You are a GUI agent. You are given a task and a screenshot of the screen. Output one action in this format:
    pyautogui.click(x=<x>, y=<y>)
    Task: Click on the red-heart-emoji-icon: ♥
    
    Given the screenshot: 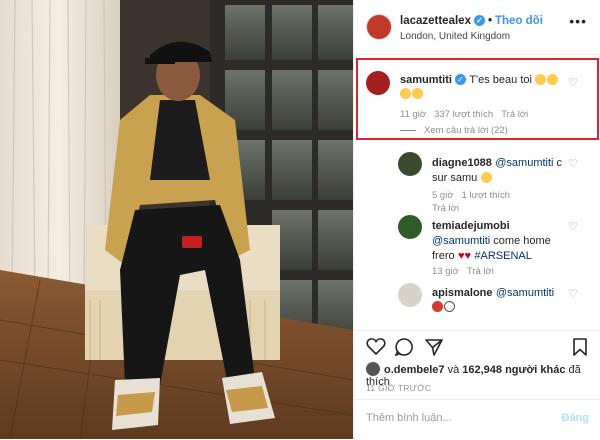 What is the action you would take?
    pyautogui.click(x=468, y=256)
    